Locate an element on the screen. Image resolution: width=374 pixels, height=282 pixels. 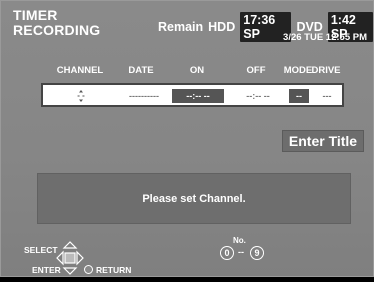
number-keys-label: No. is located at coordinates (239, 240).